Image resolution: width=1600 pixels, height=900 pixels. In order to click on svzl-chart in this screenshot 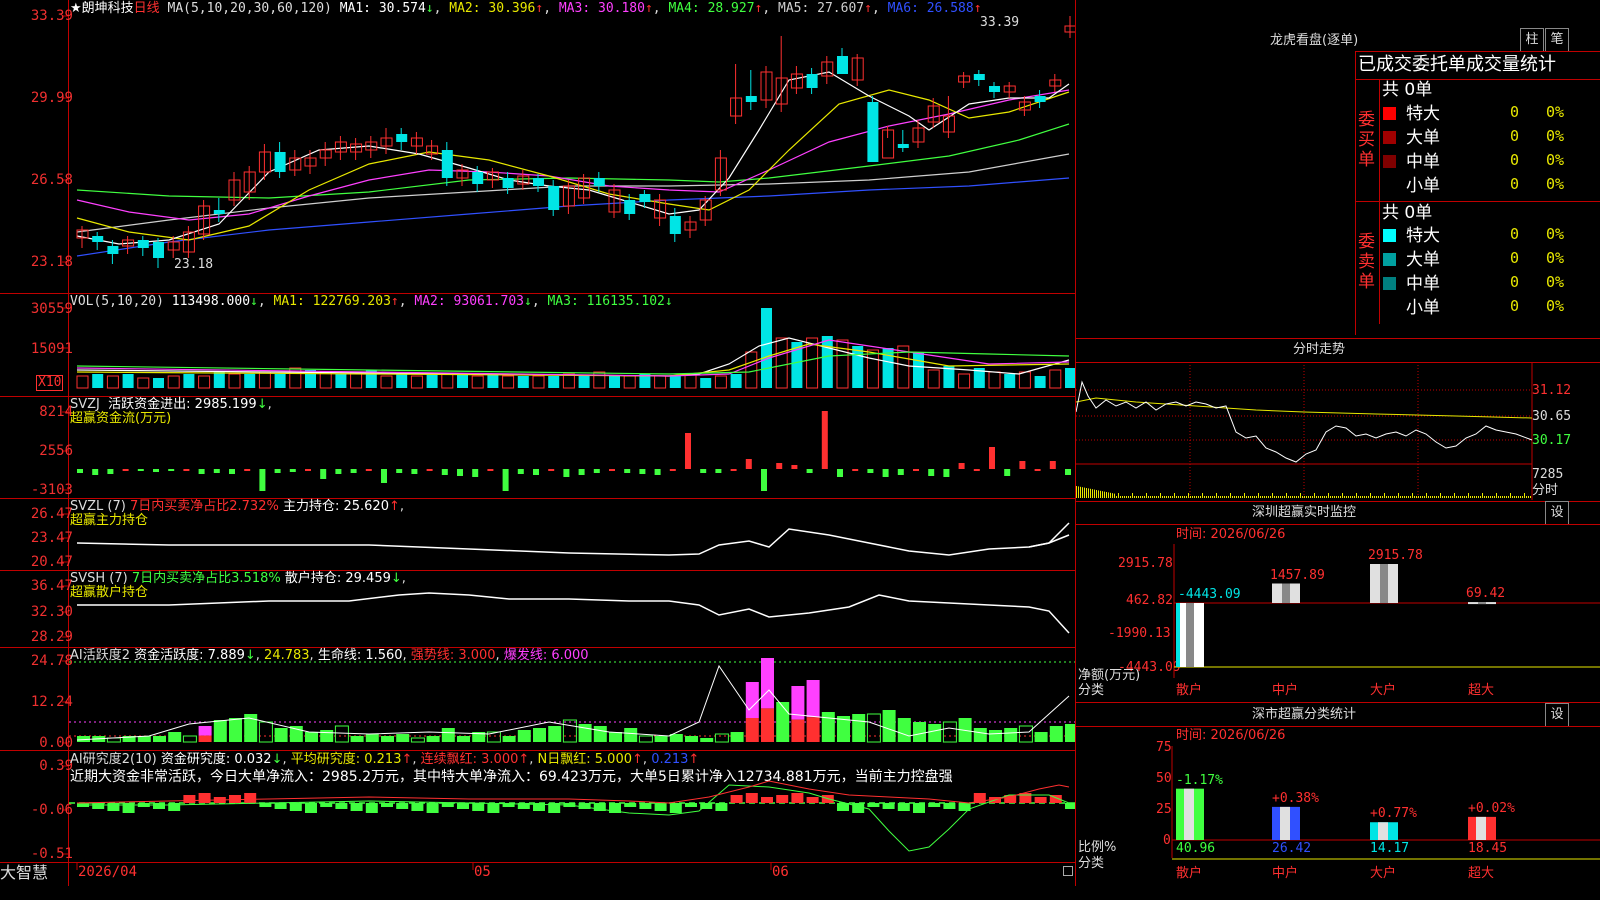, I will do `click(572, 534)`.